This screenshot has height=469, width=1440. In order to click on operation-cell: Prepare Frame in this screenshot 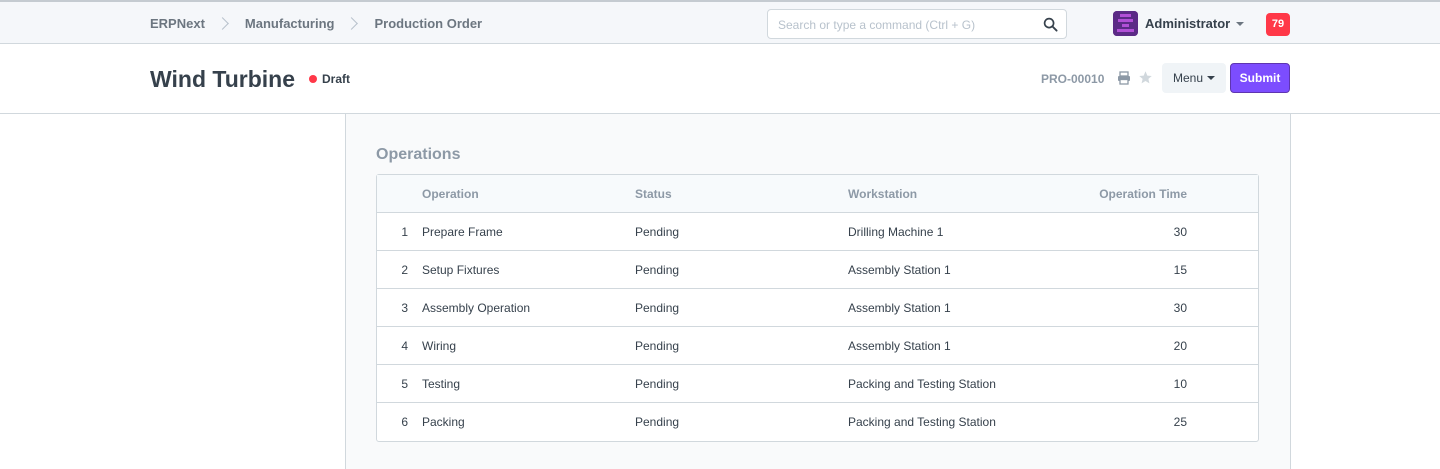, I will do `click(462, 232)`.